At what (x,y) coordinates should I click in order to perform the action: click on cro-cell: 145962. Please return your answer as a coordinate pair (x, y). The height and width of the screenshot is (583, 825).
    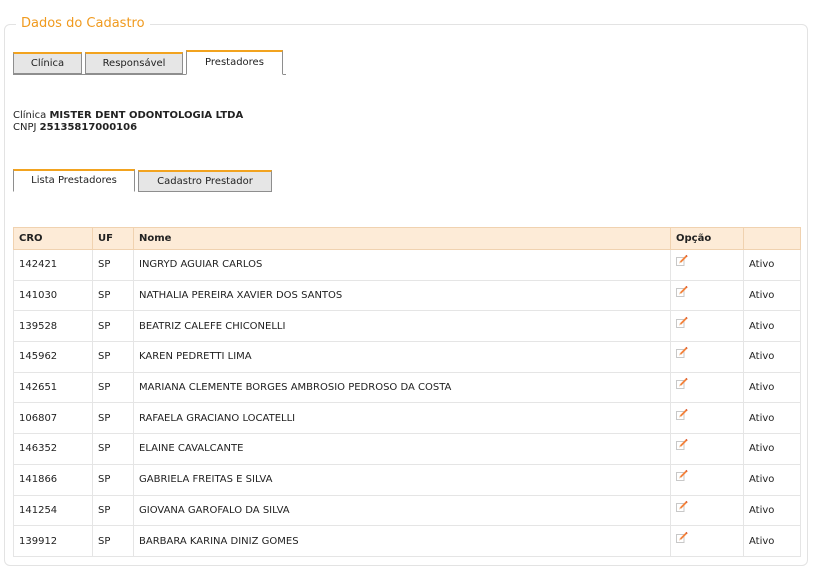
    Looking at the image, I should click on (53, 357).